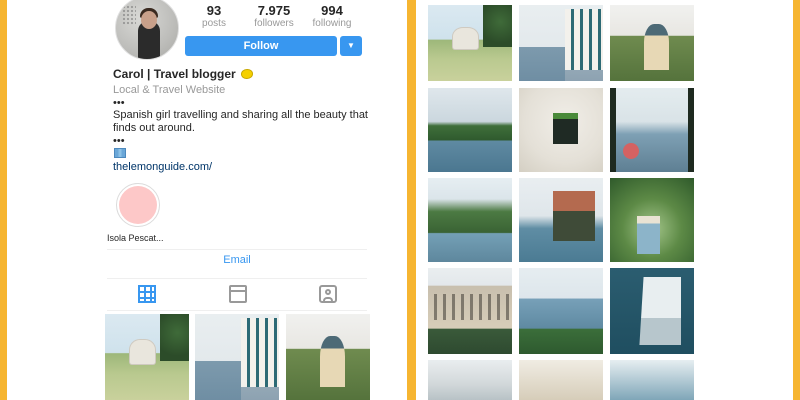  I want to click on bio-line: finds out around., so click(154, 128).